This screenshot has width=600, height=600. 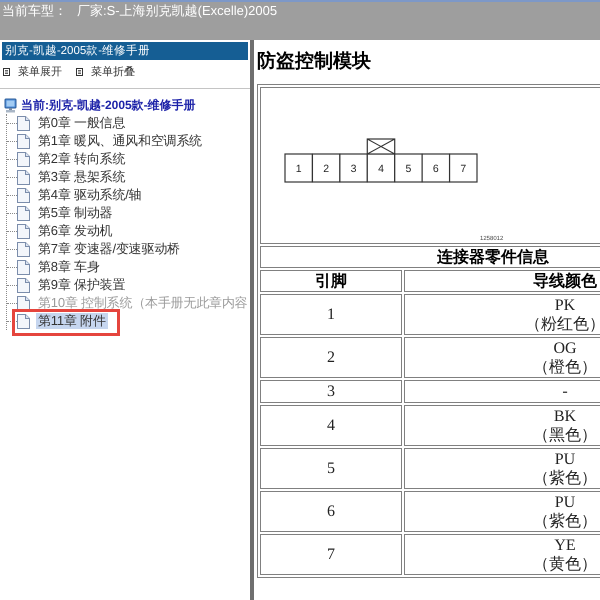 What do you see at coordinates (125, 51) in the screenshot?
I see `sidebar-title: 别克-凯越-2005款-维修手册` at bounding box center [125, 51].